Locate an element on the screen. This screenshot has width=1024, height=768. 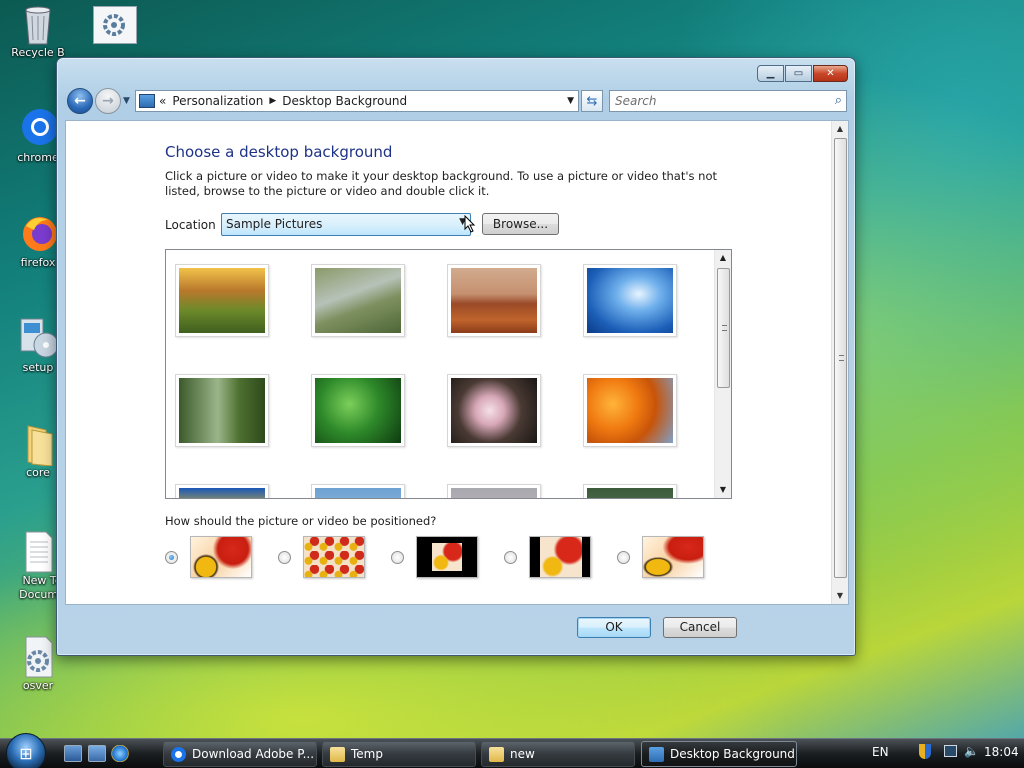
minimize-button: ▁ is located at coordinates (770, 73).